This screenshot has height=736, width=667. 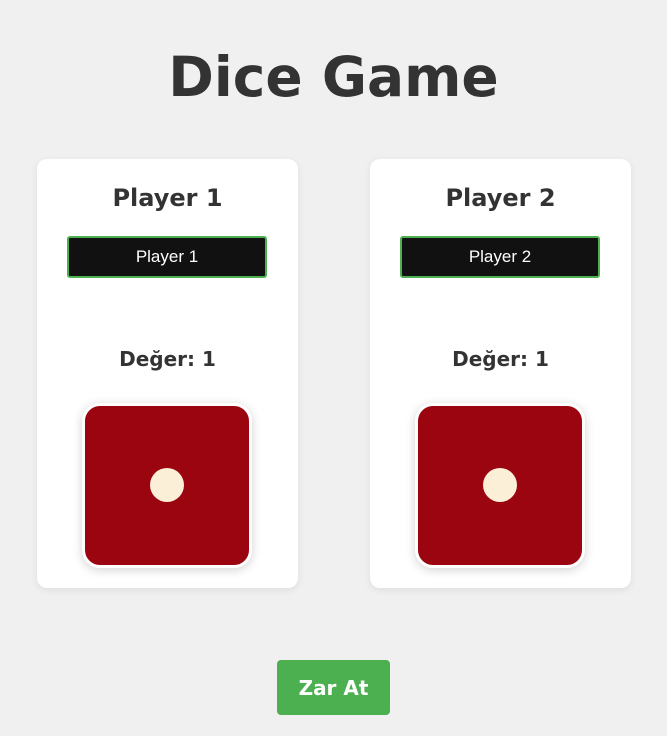 What do you see at coordinates (333, 77) in the screenshot?
I see `page-title: Dice Game` at bounding box center [333, 77].